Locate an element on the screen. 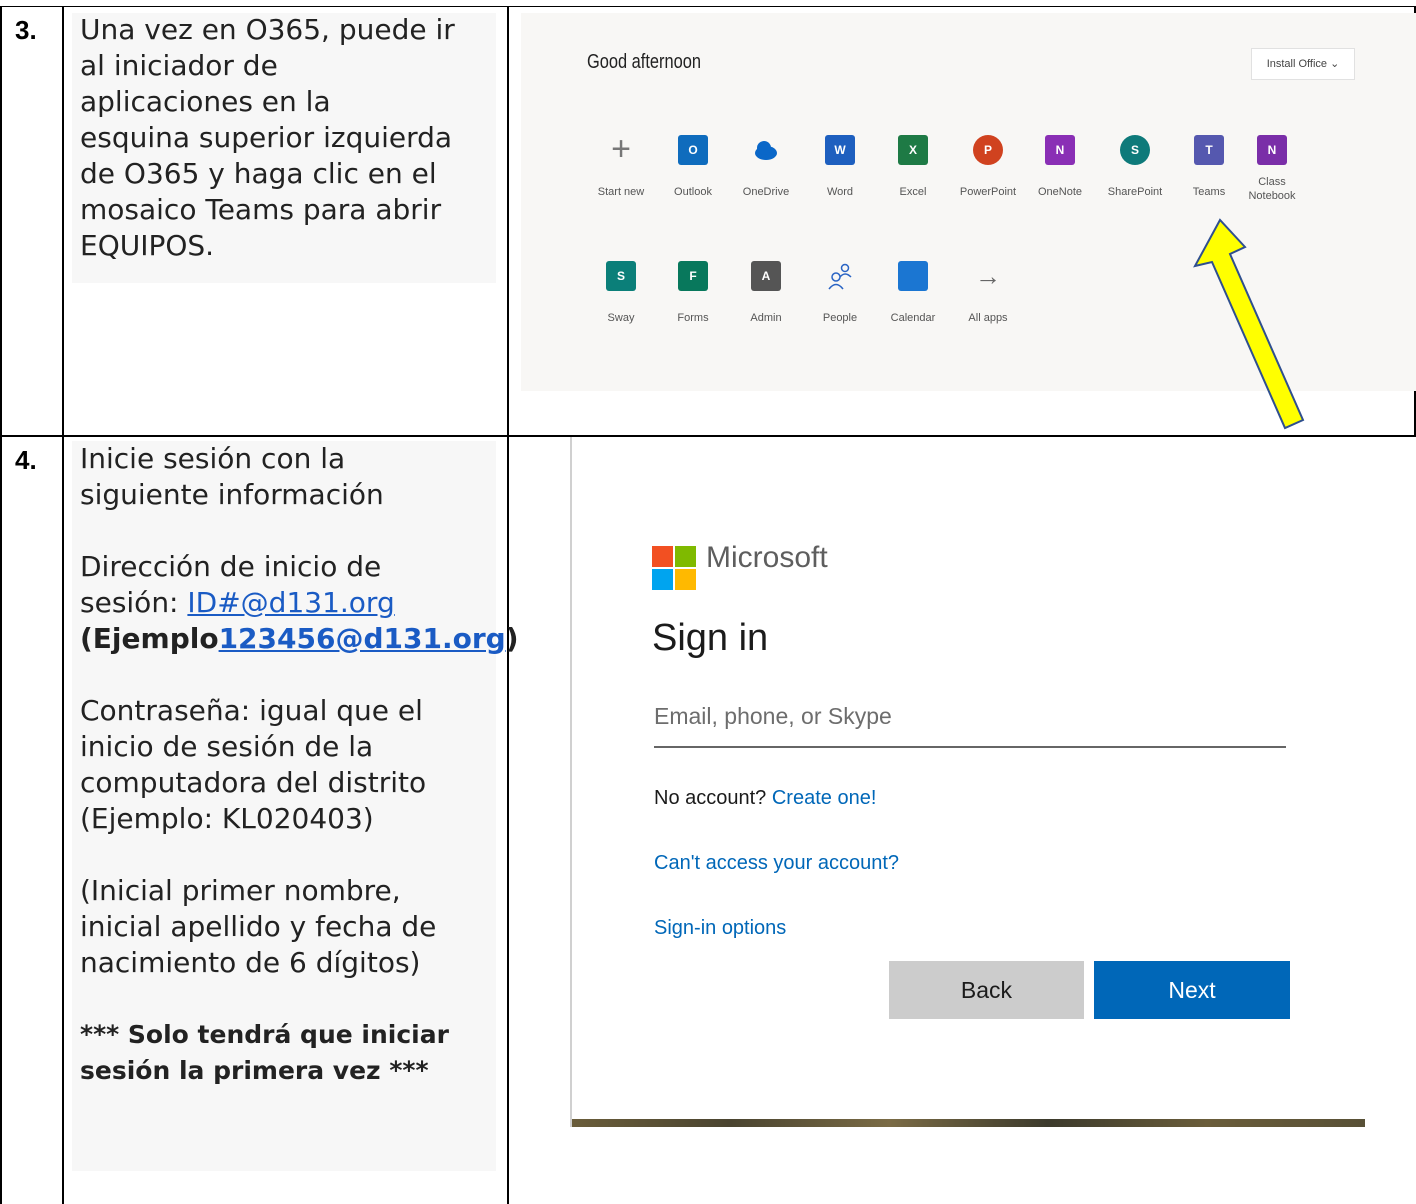  app-label: Class Notebook is located at coordinates (1272, 189).